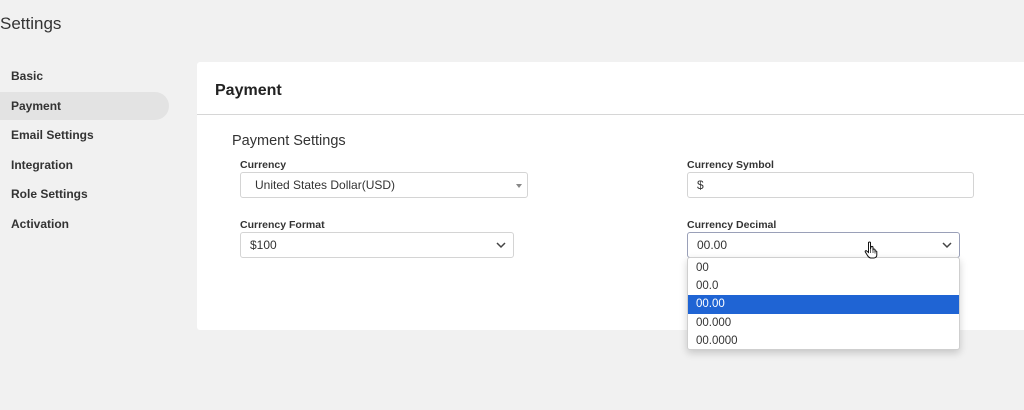  What do you see at coordinates (830, 185) in the screenshot?
I see `currency-symbol-input: $` at bounding box center [830, 185].